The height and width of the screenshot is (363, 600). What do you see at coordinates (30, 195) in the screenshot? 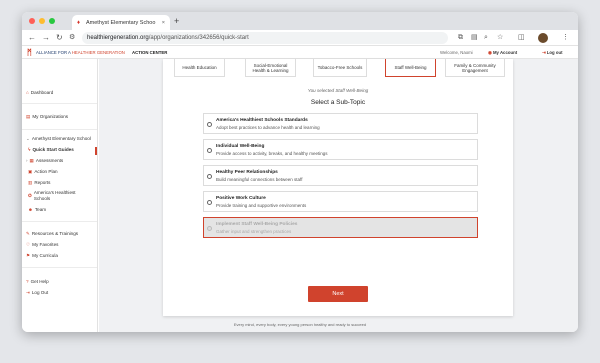
I see `award-icon: ✪` at bounding box center [30, 195].